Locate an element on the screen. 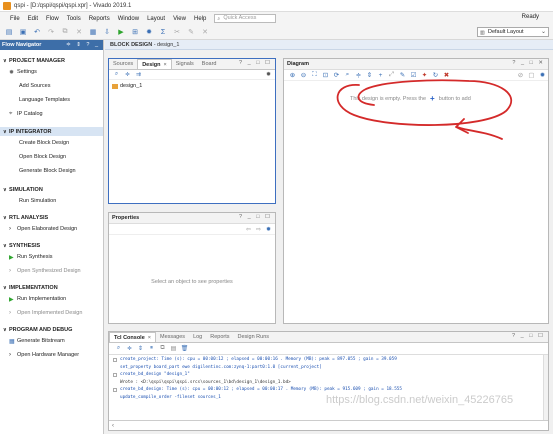  tab-messages: Messages is located at coordinates (172, 337).